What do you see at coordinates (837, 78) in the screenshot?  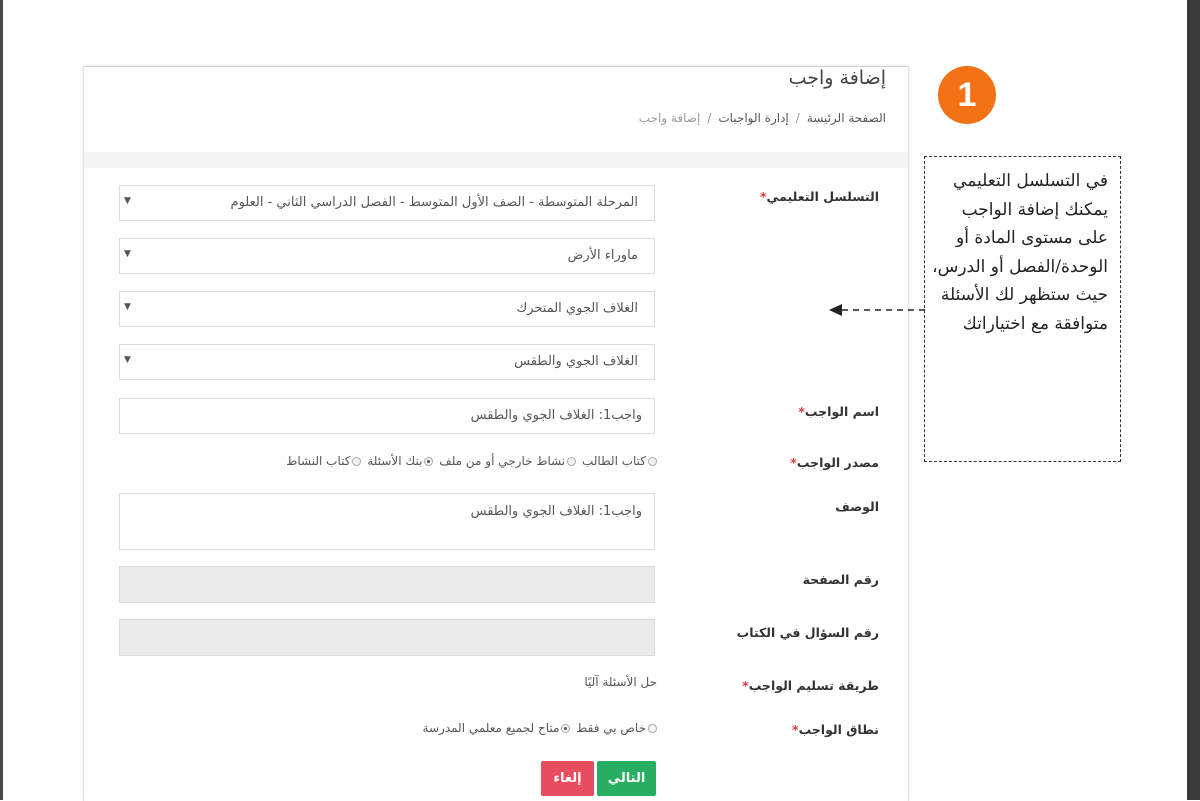 I see `page-title: إضافة واجب` at bounding box center [837, 78].